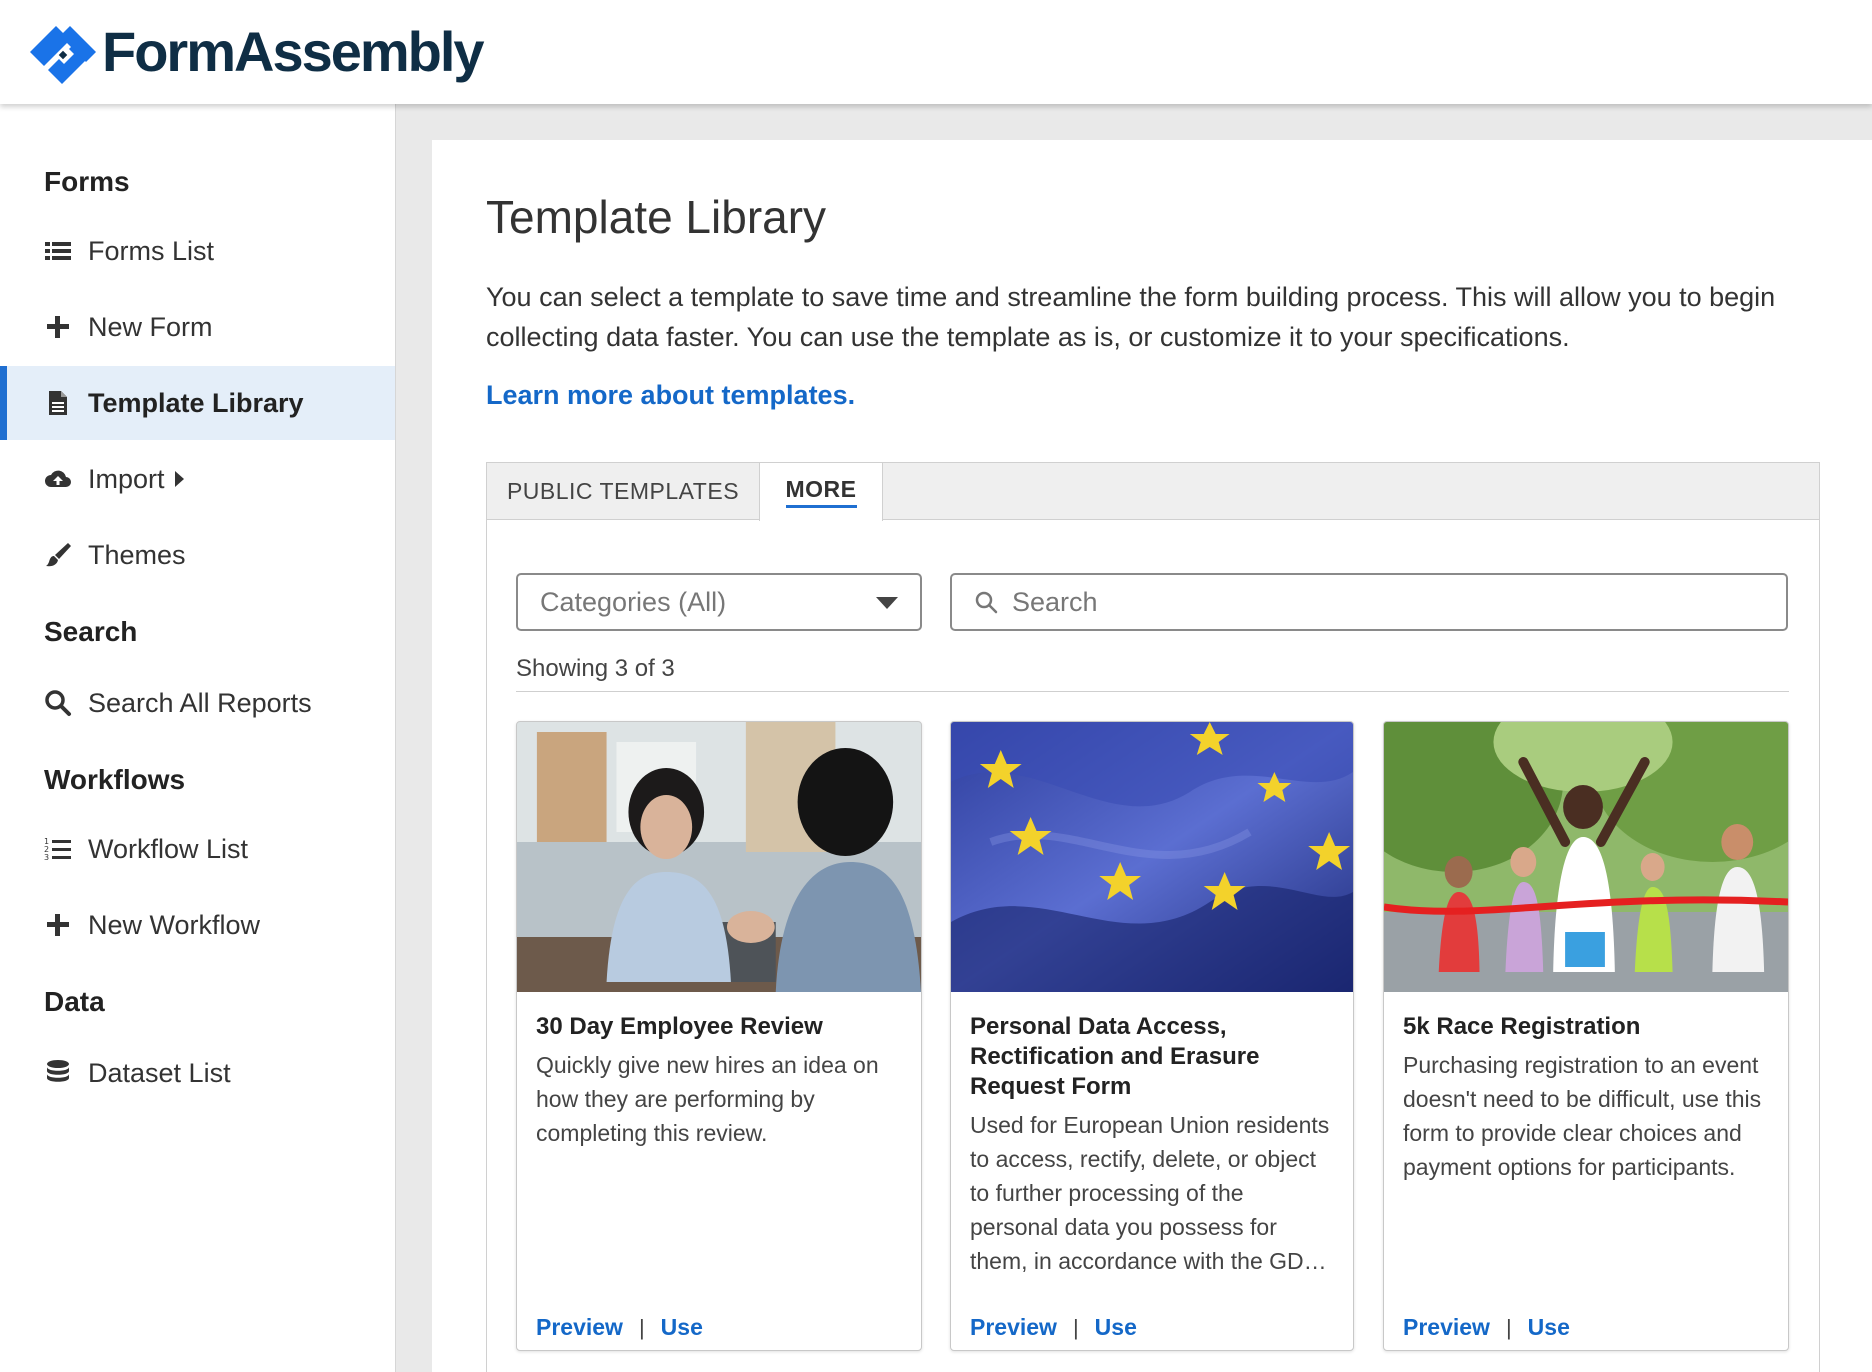  Describe the element at coordinates (197, 479) in the screenshot. I see `sidebar-item-import: Import` at that location.